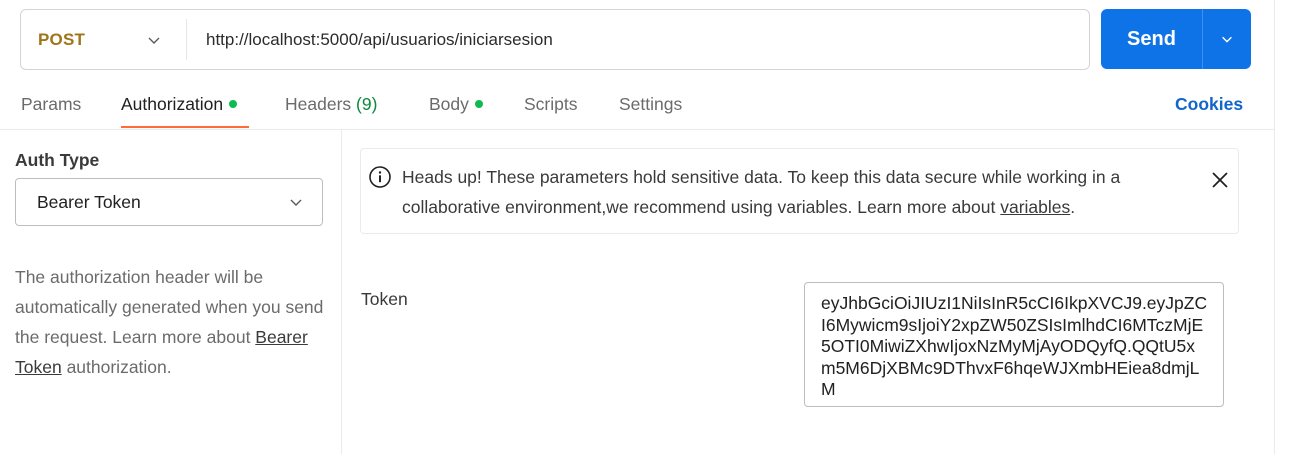 The width and height of the screenshot is (1295, 454). I want to click on tab-label: Params, so click(51, 104).